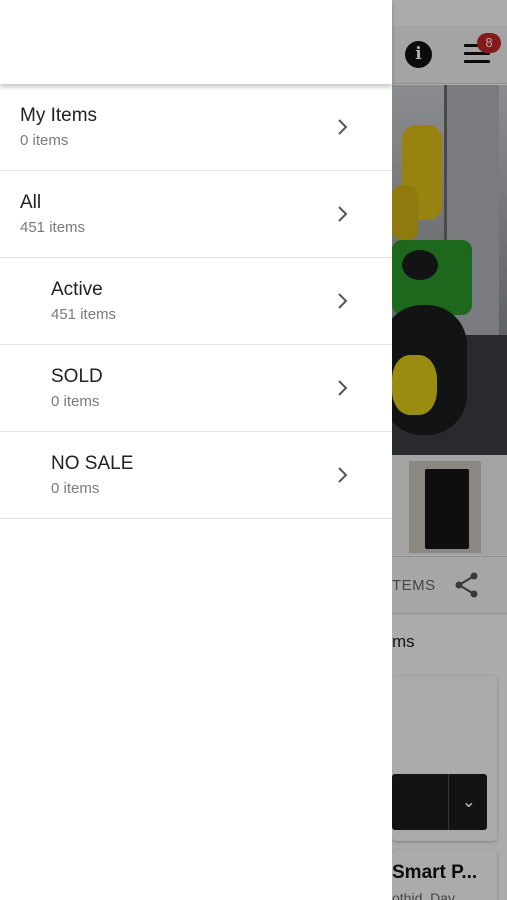  What do you see at coordinates (196, 388) in the screenshot?
I see `drawer-item-sold: SOLD 0 items` at bounding box center [196, 388].